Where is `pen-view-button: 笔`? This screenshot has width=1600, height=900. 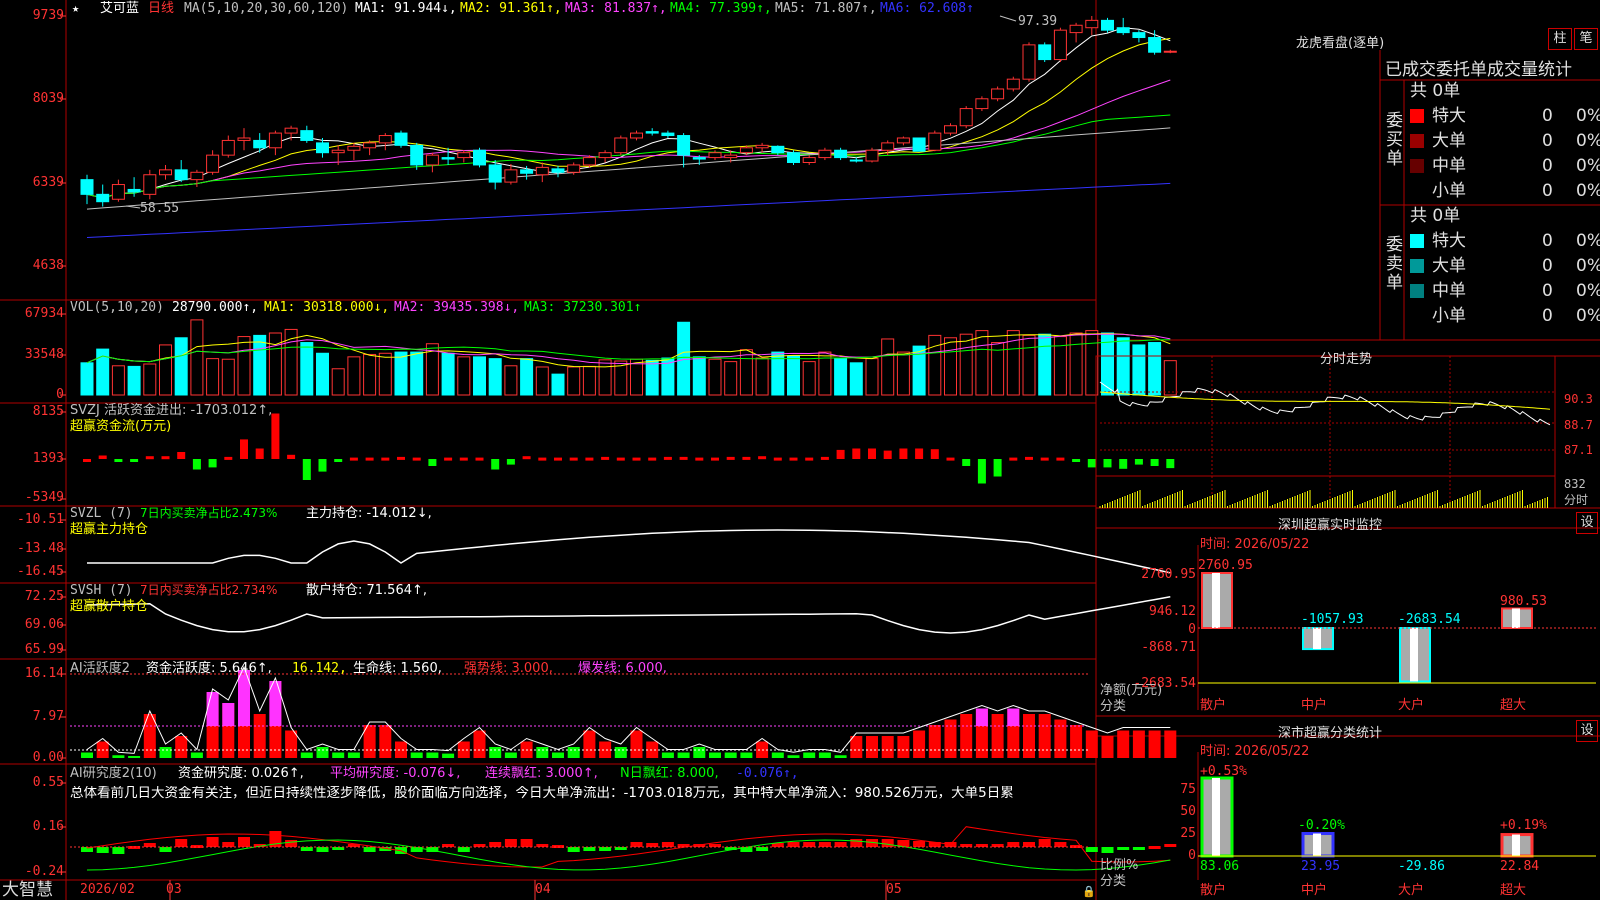 pen-view-button: 笔 is located at coordinates (1586, 39).